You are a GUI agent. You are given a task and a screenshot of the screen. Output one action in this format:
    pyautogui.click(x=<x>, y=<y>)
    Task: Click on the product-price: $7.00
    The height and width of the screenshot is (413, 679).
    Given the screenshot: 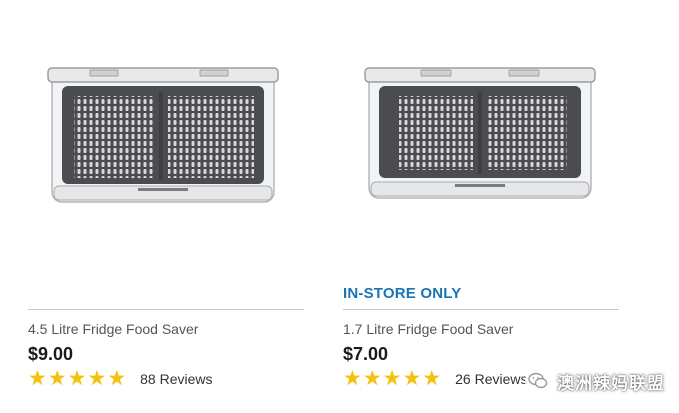 What is the action you would take?
    pyautogui.click(x=366, y=354)
    